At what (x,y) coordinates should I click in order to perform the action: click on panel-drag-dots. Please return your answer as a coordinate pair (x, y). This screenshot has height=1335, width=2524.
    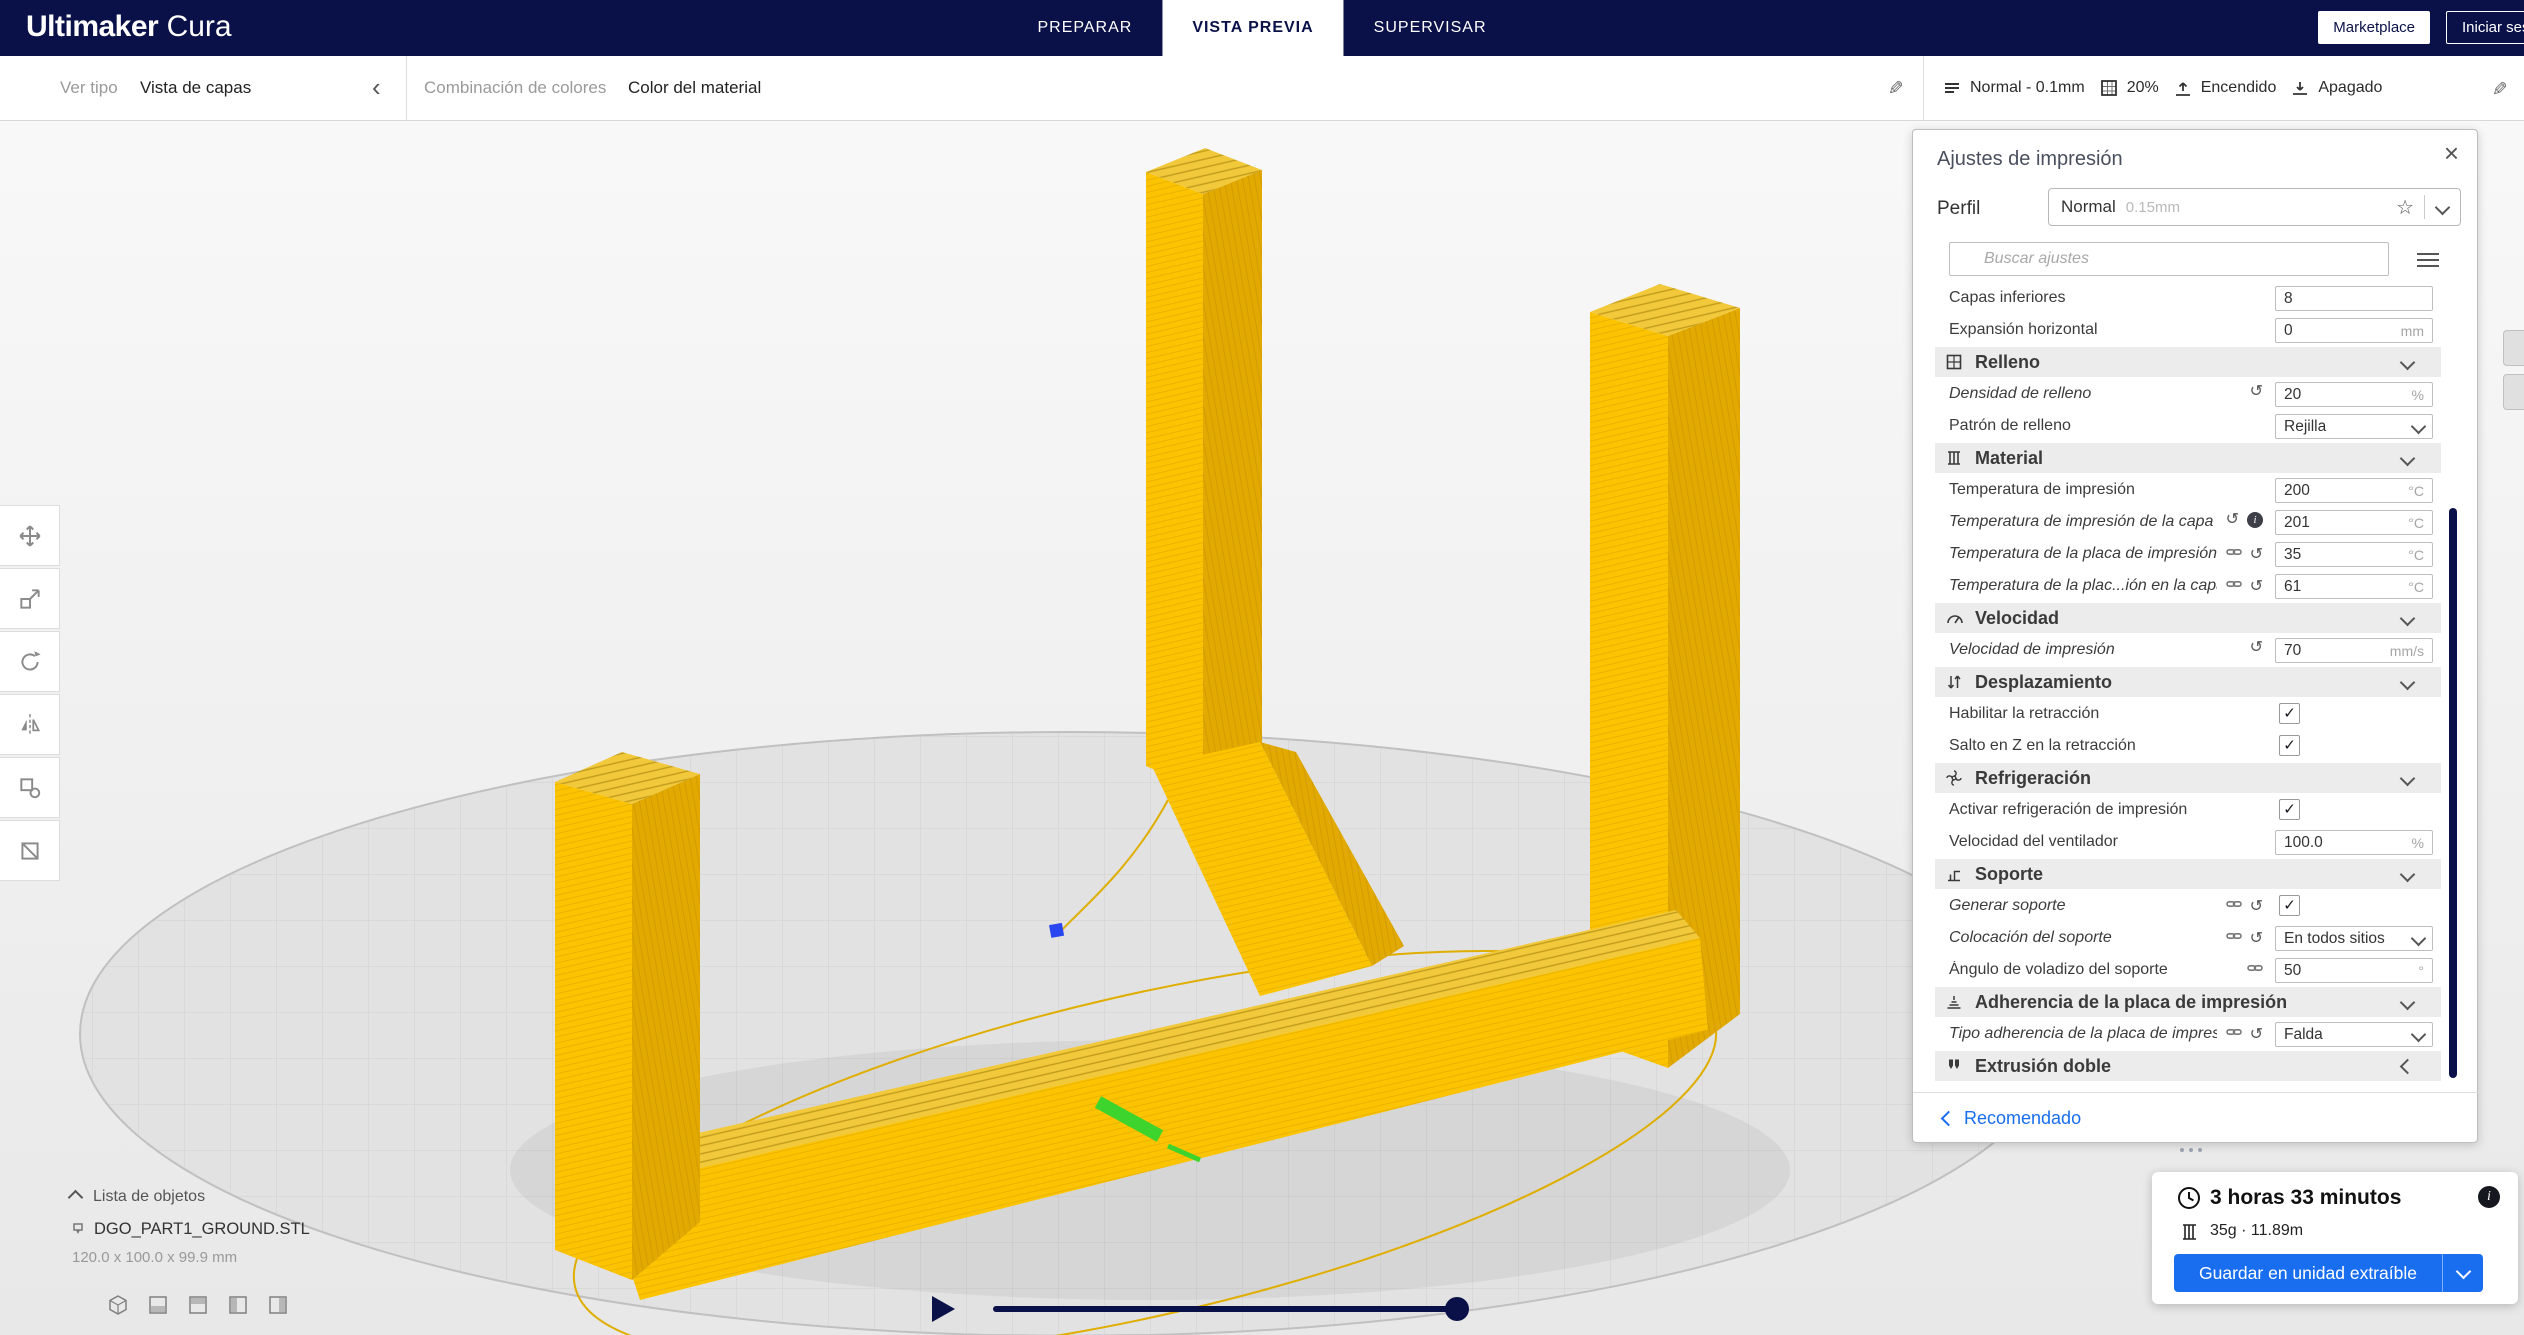
    Looking at the image, I should click on (2191, 1150).